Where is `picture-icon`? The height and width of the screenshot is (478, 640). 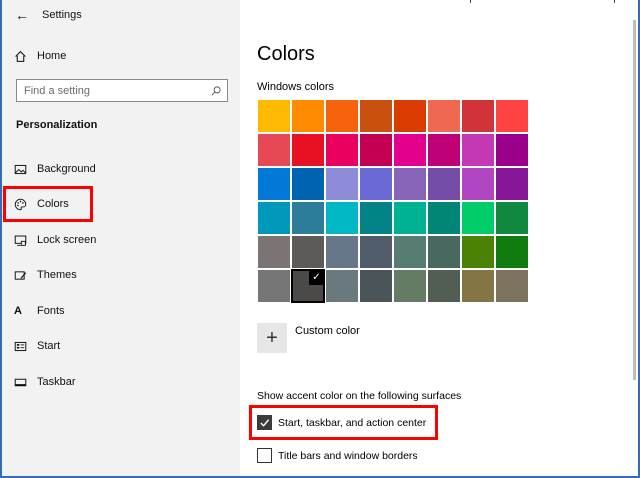
picture-icon is located at coordinates (19, 169).